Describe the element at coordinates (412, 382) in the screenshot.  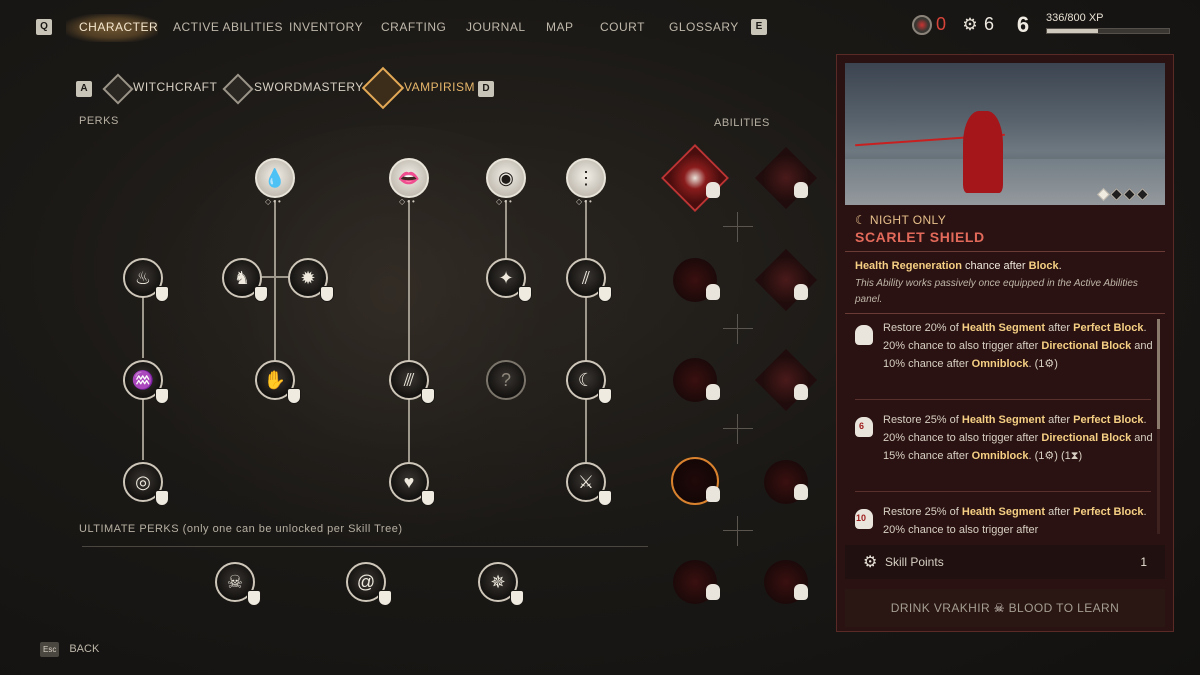
I see `perk-node-slashes: ⫻` at that location.